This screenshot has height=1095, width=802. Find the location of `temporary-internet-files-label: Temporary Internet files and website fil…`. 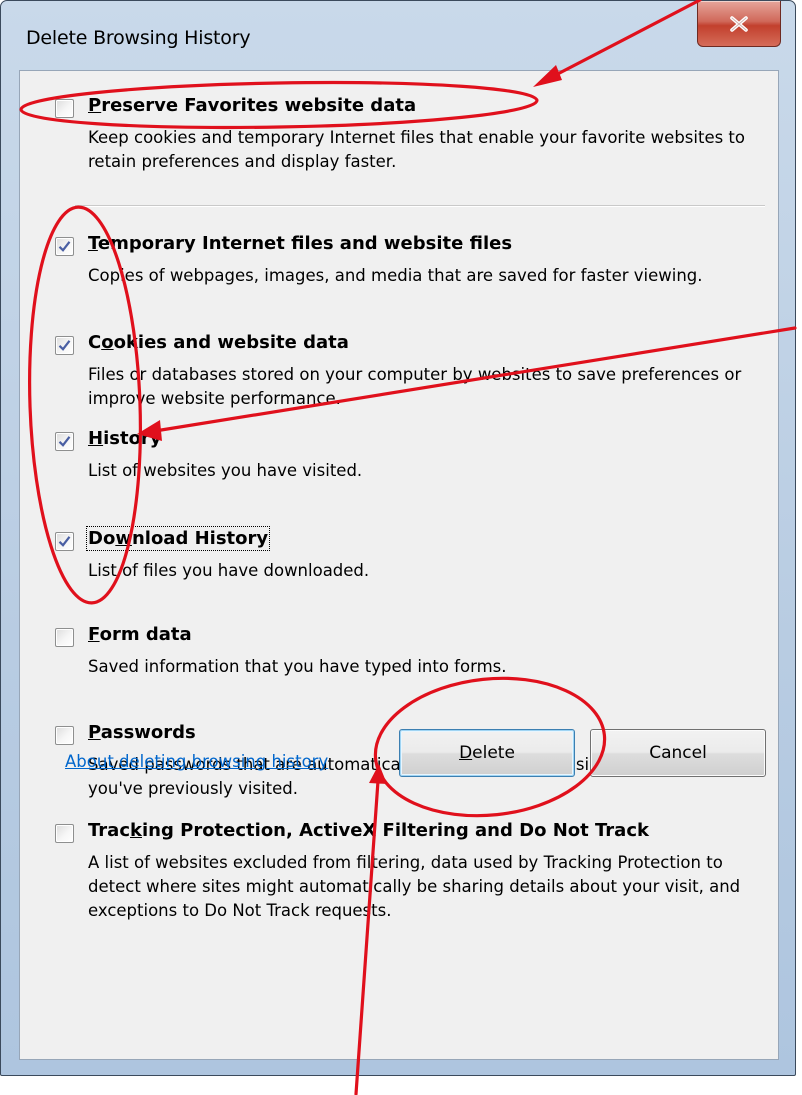

temporary-internet-files-label: Temporary Internet files and website fil… is located at coordinates (300, 243).